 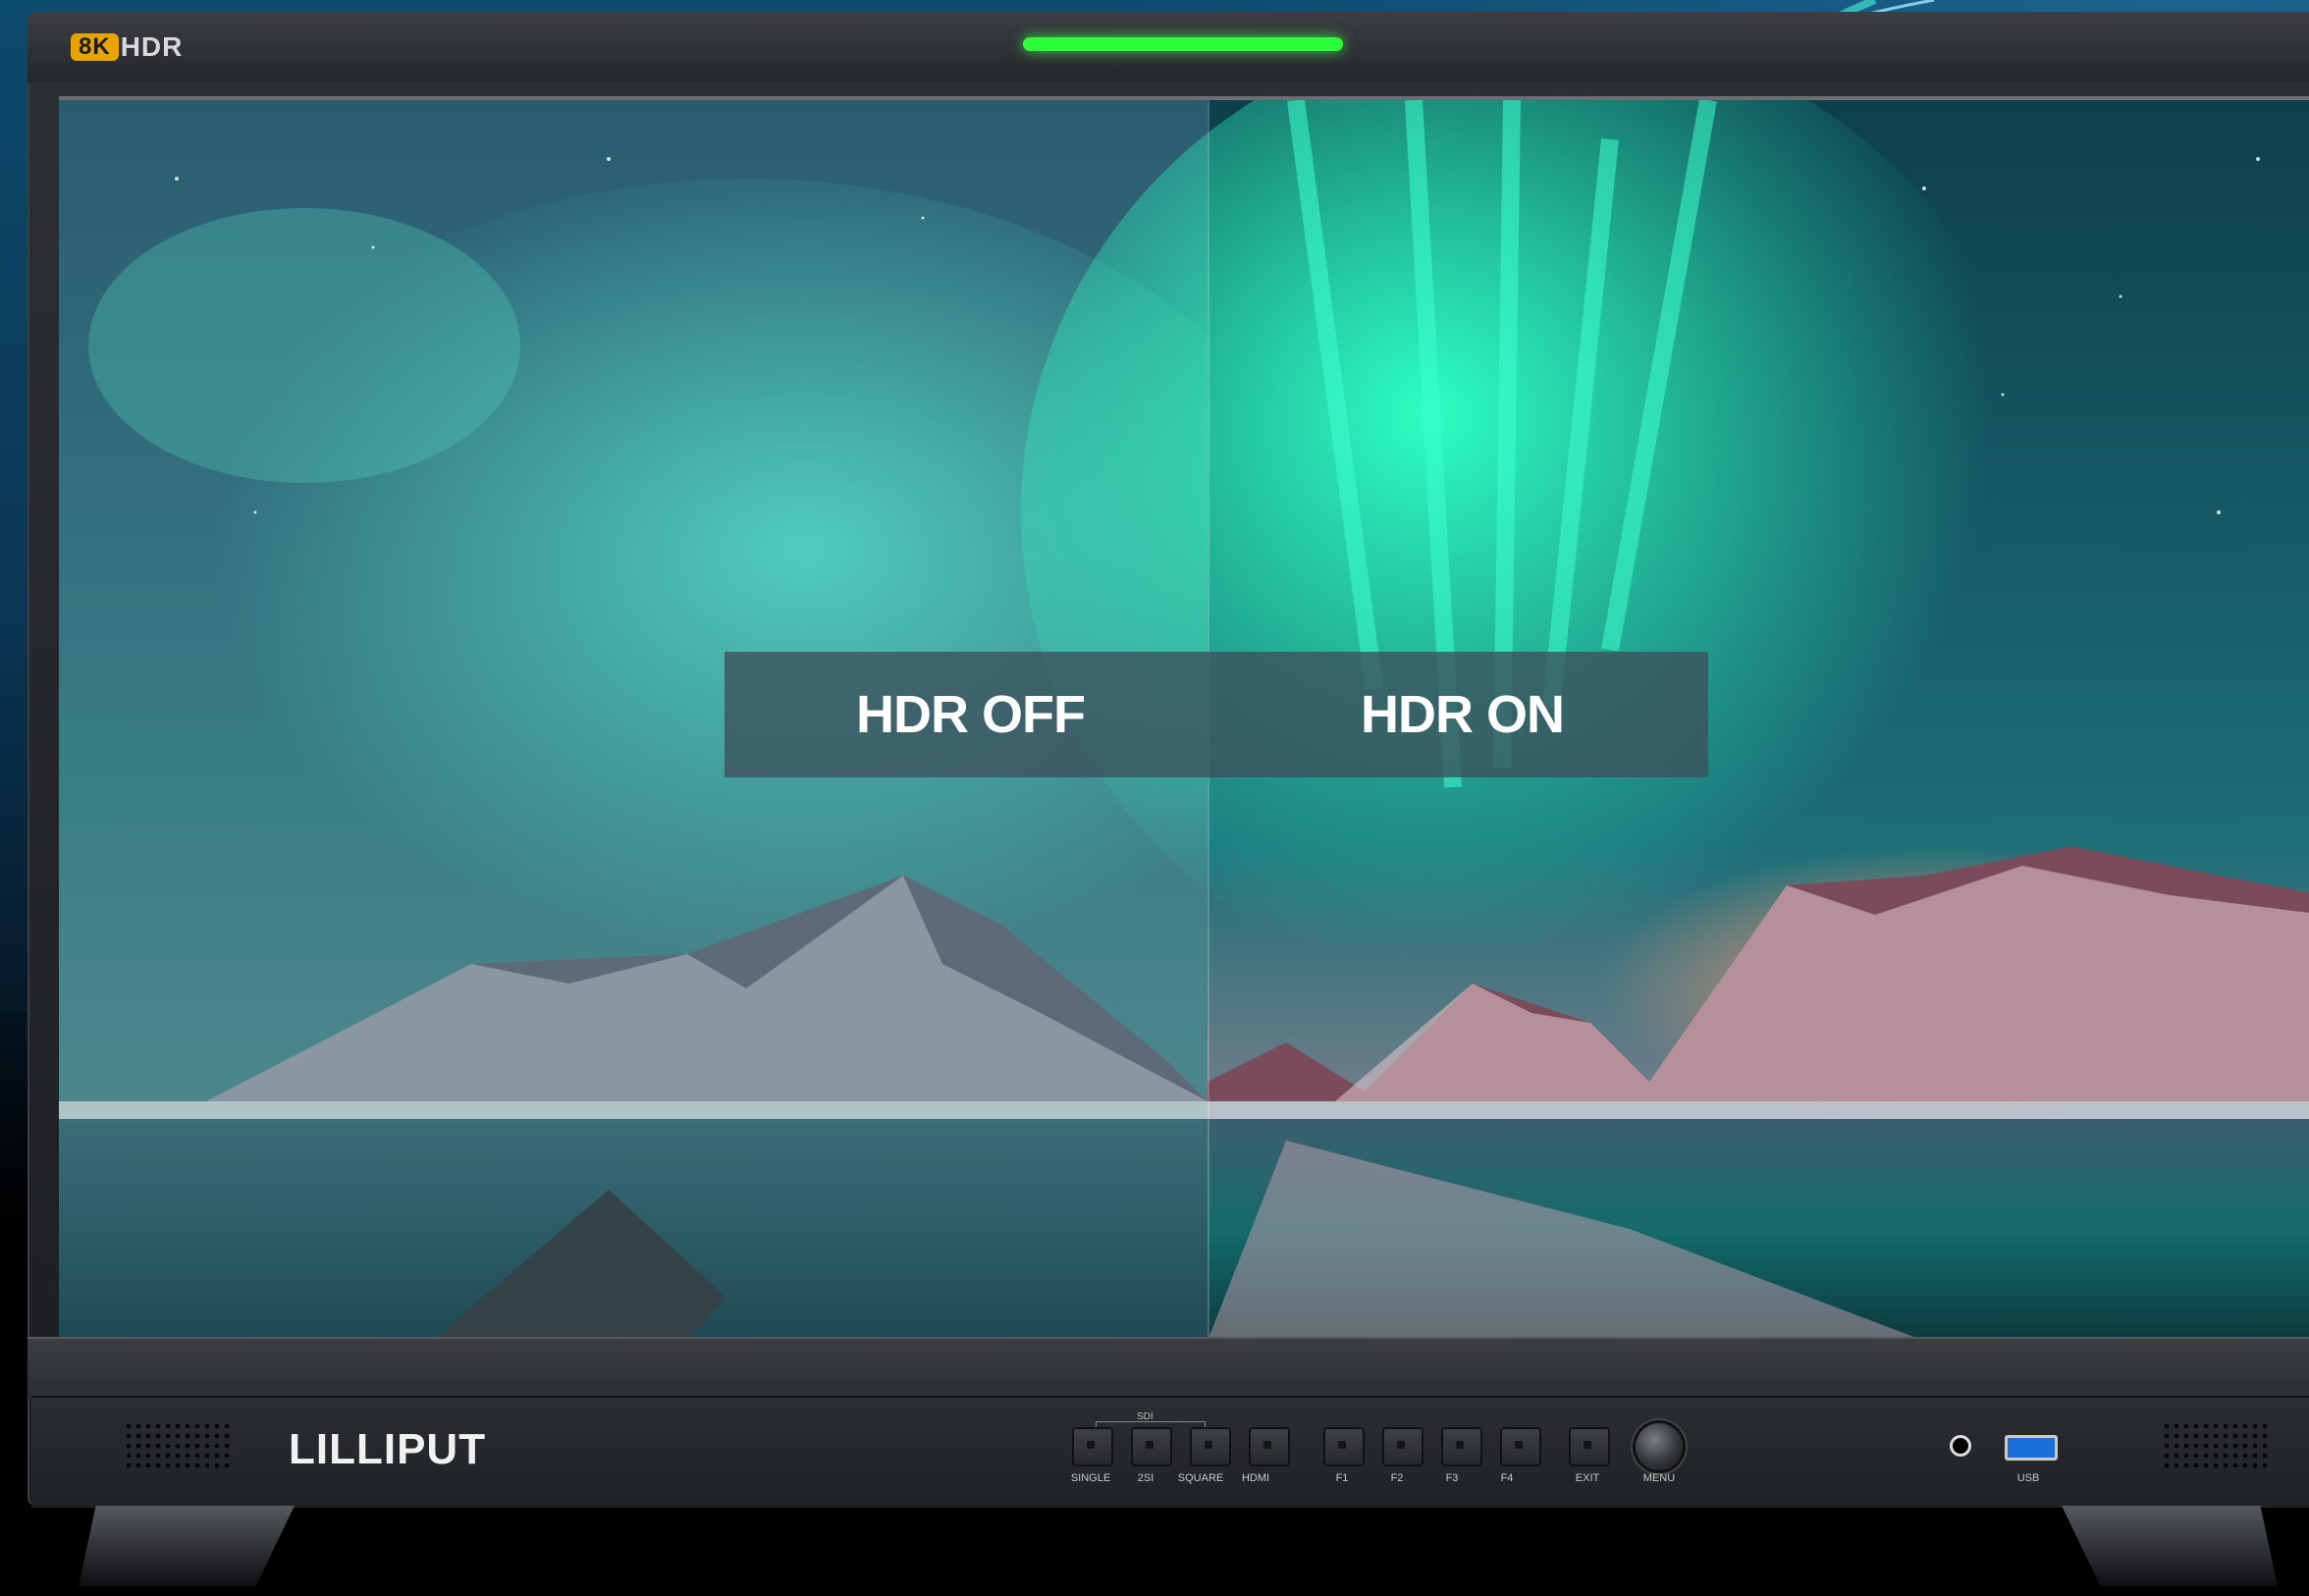 What do you see at coordinates (1587, 1478) in the screenshot?
I see `exit-button-label: EXIT` at bounding box center [1587, 1478].